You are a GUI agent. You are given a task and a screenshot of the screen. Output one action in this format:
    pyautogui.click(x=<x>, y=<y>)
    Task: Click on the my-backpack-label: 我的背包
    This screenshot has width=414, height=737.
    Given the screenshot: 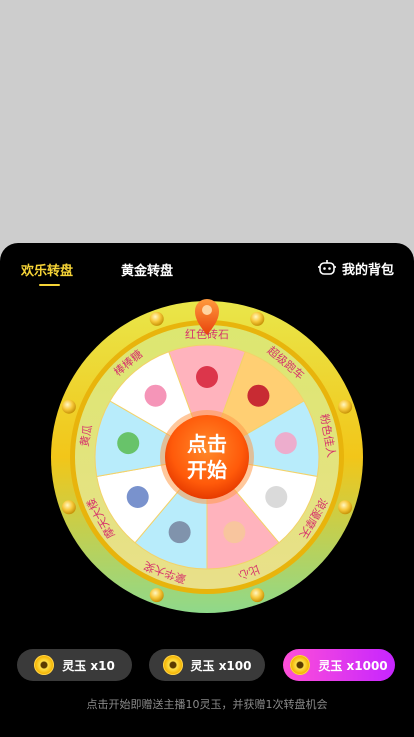 What is the action you would take?
    pyautogui.click(x=367, y=270)
    